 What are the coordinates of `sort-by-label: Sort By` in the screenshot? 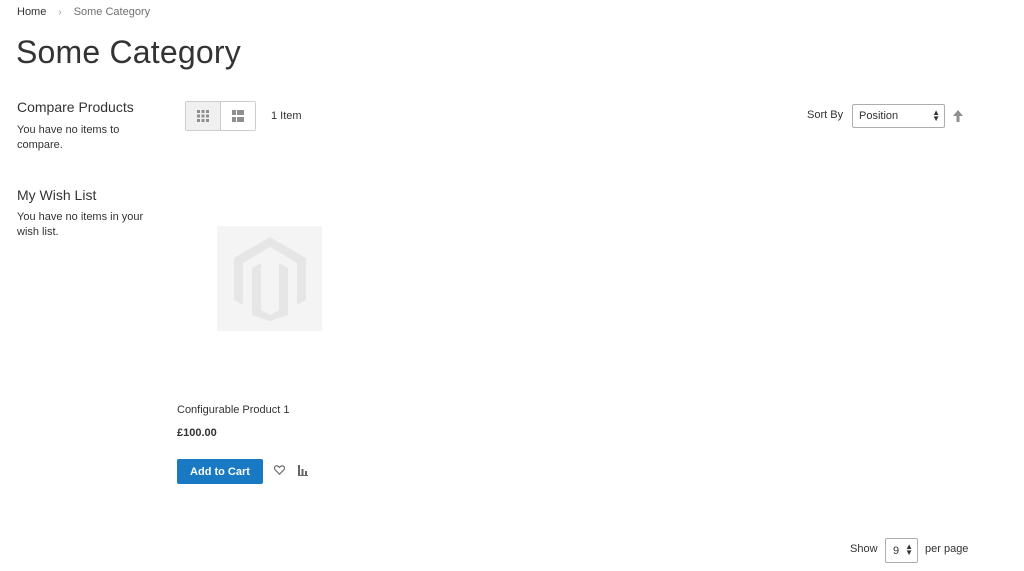 It's located at (825, 115).